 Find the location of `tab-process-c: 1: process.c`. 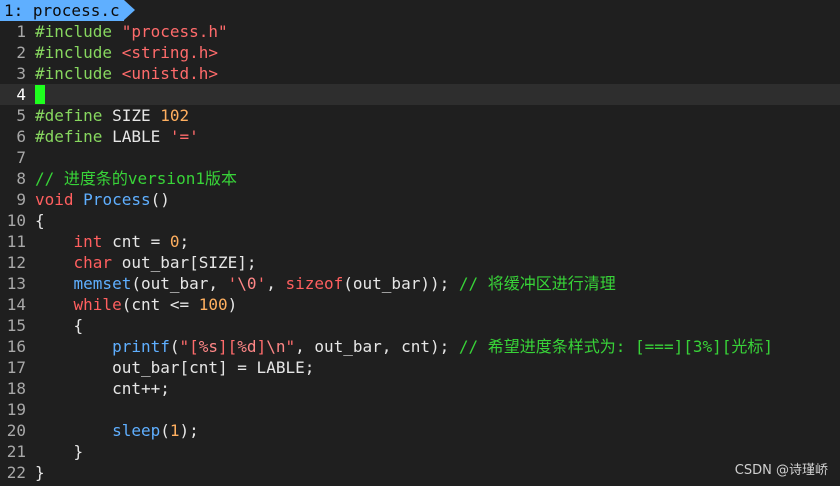

tab-process-c: 1: process.c is located at coordinates (62, 10).